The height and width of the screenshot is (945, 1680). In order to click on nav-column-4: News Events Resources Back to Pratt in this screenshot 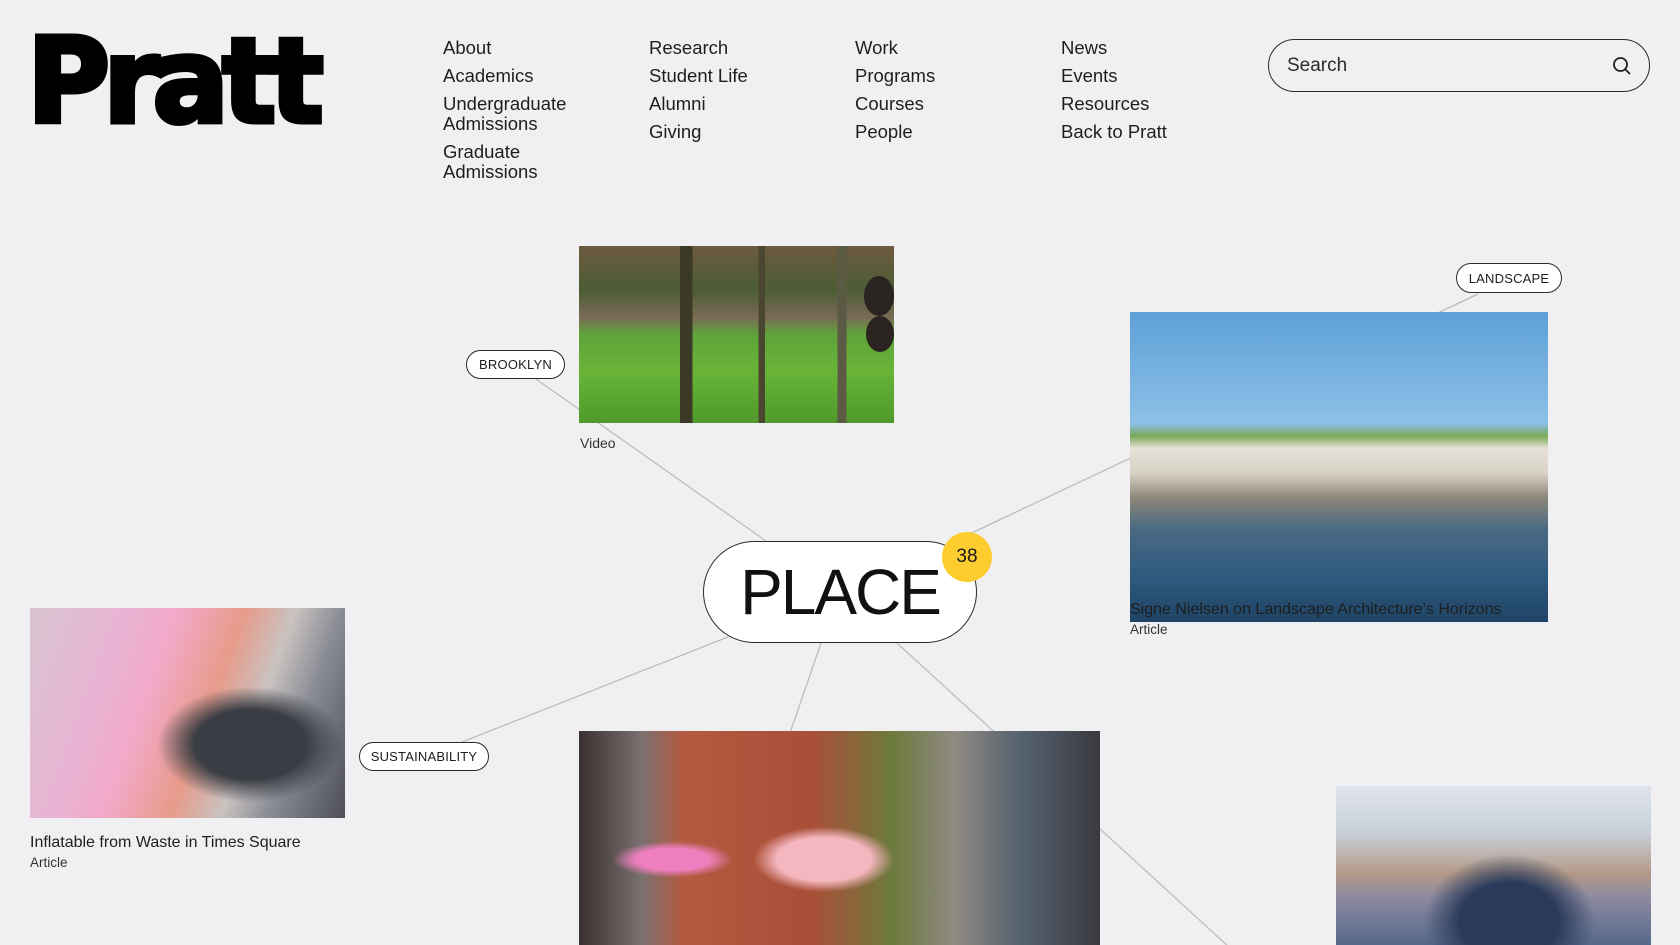, I will do `click(1156, 94)`.